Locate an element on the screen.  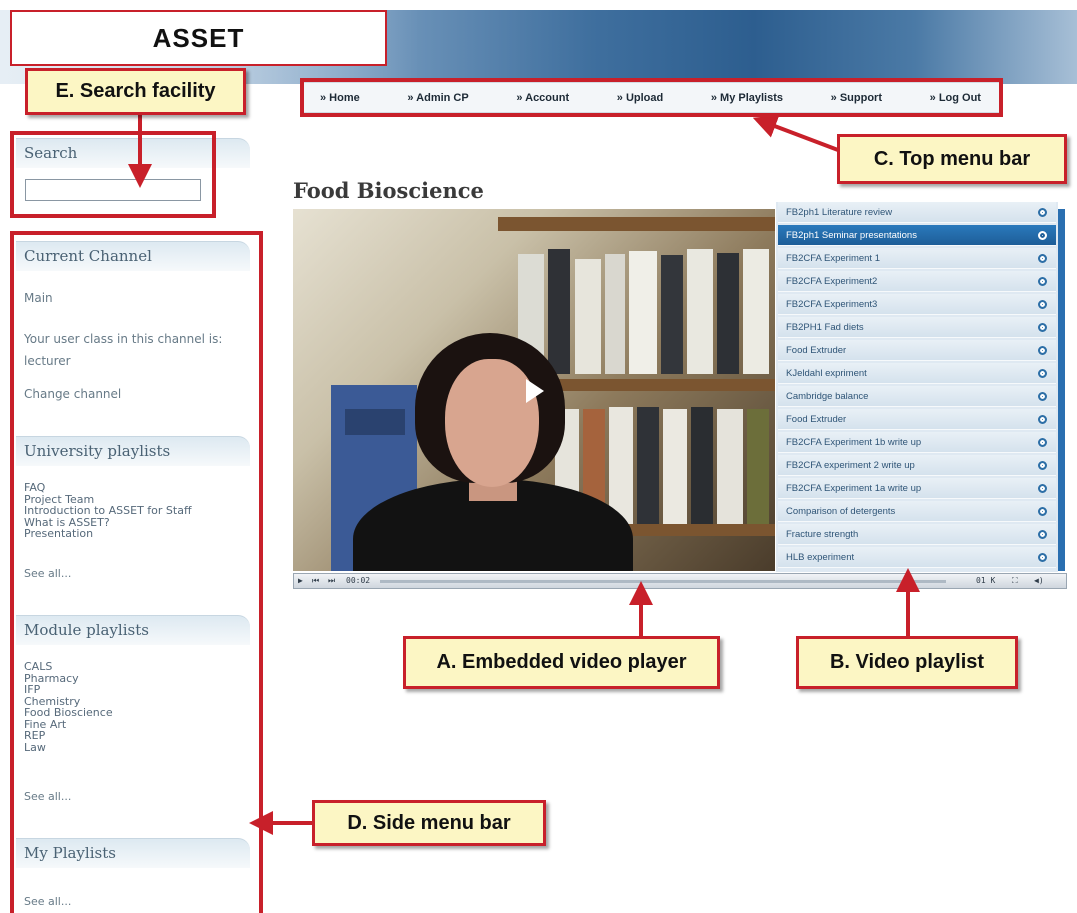
playlist-item-label: FB2PH1 Fad diets is located at coordinates (825, 327).